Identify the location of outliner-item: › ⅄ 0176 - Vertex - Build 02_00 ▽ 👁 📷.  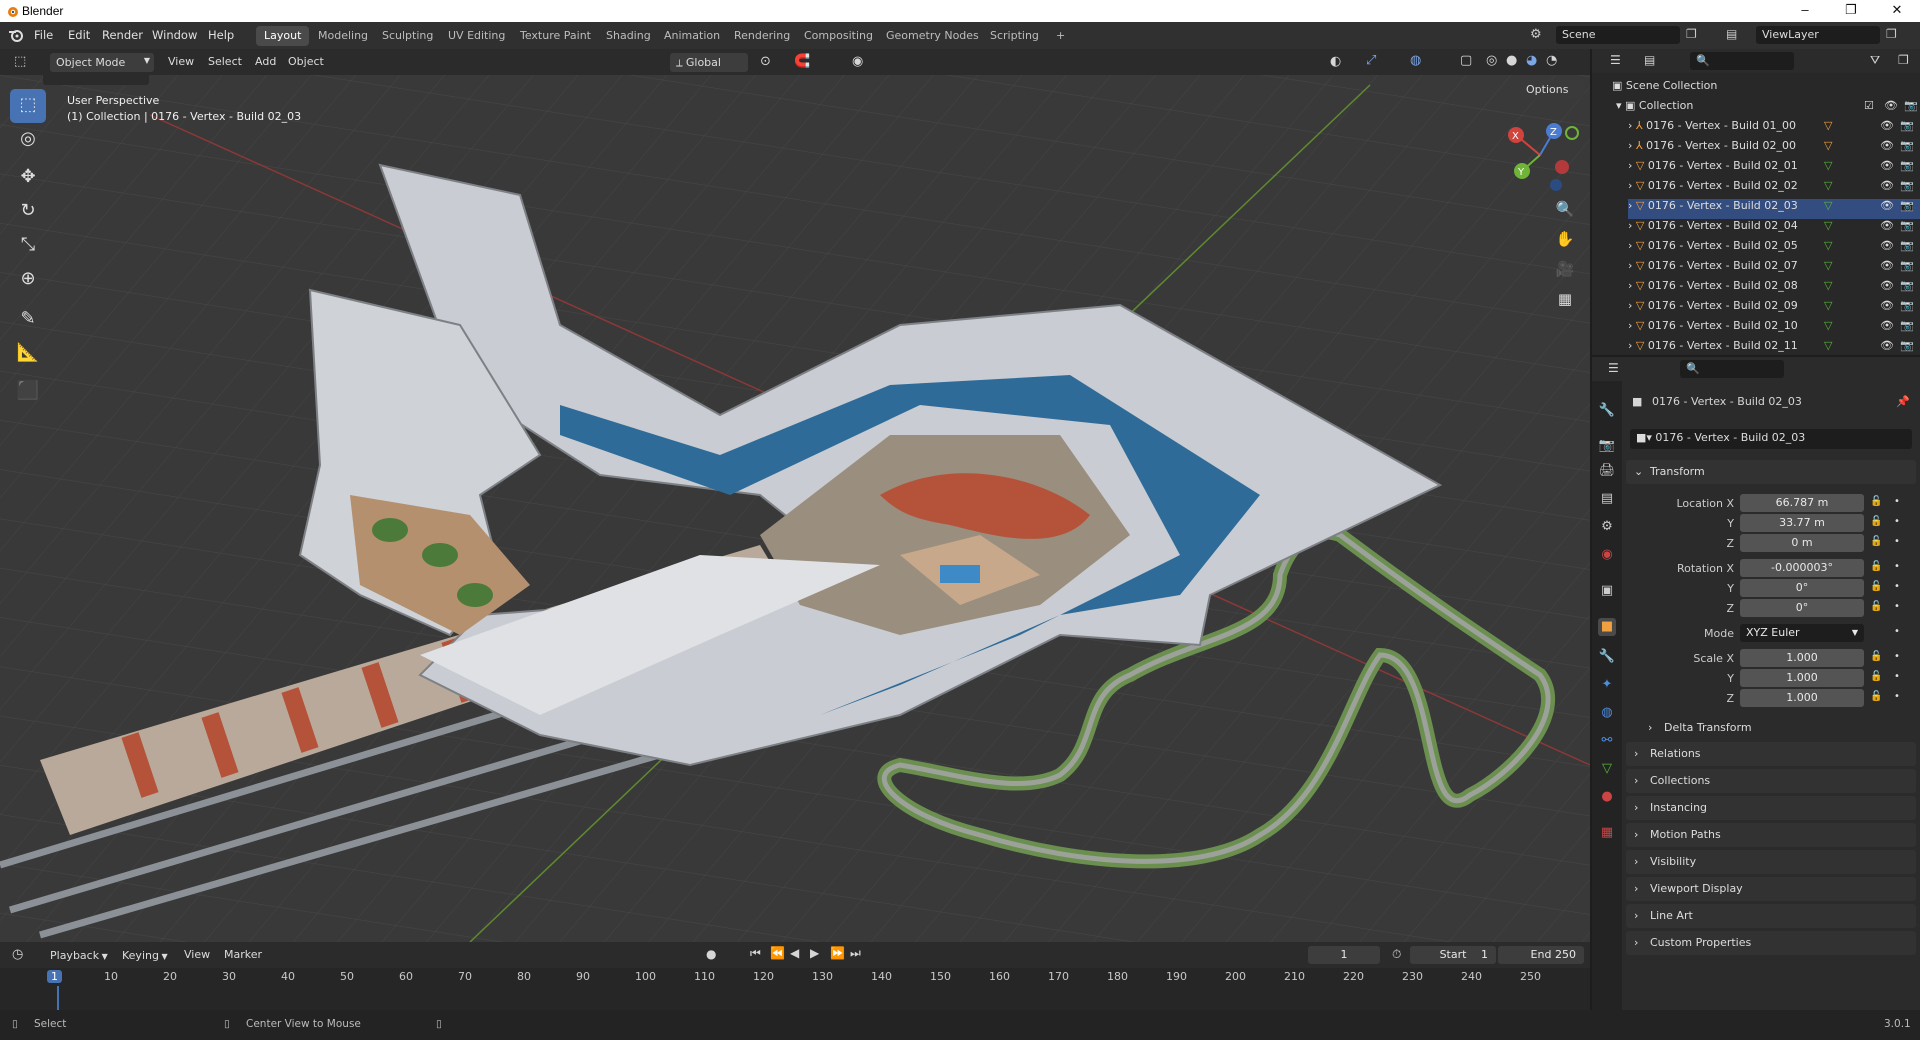
(1774, 149).